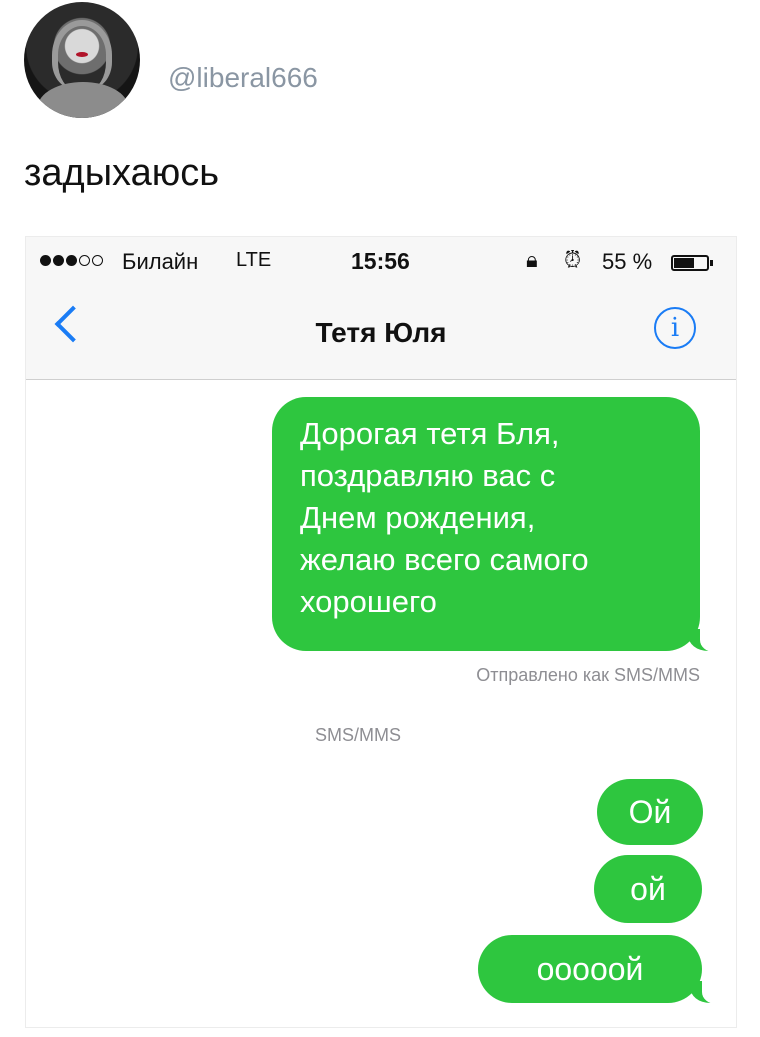  I want to click on message-bubble-sent: ой, so click(648, 889).